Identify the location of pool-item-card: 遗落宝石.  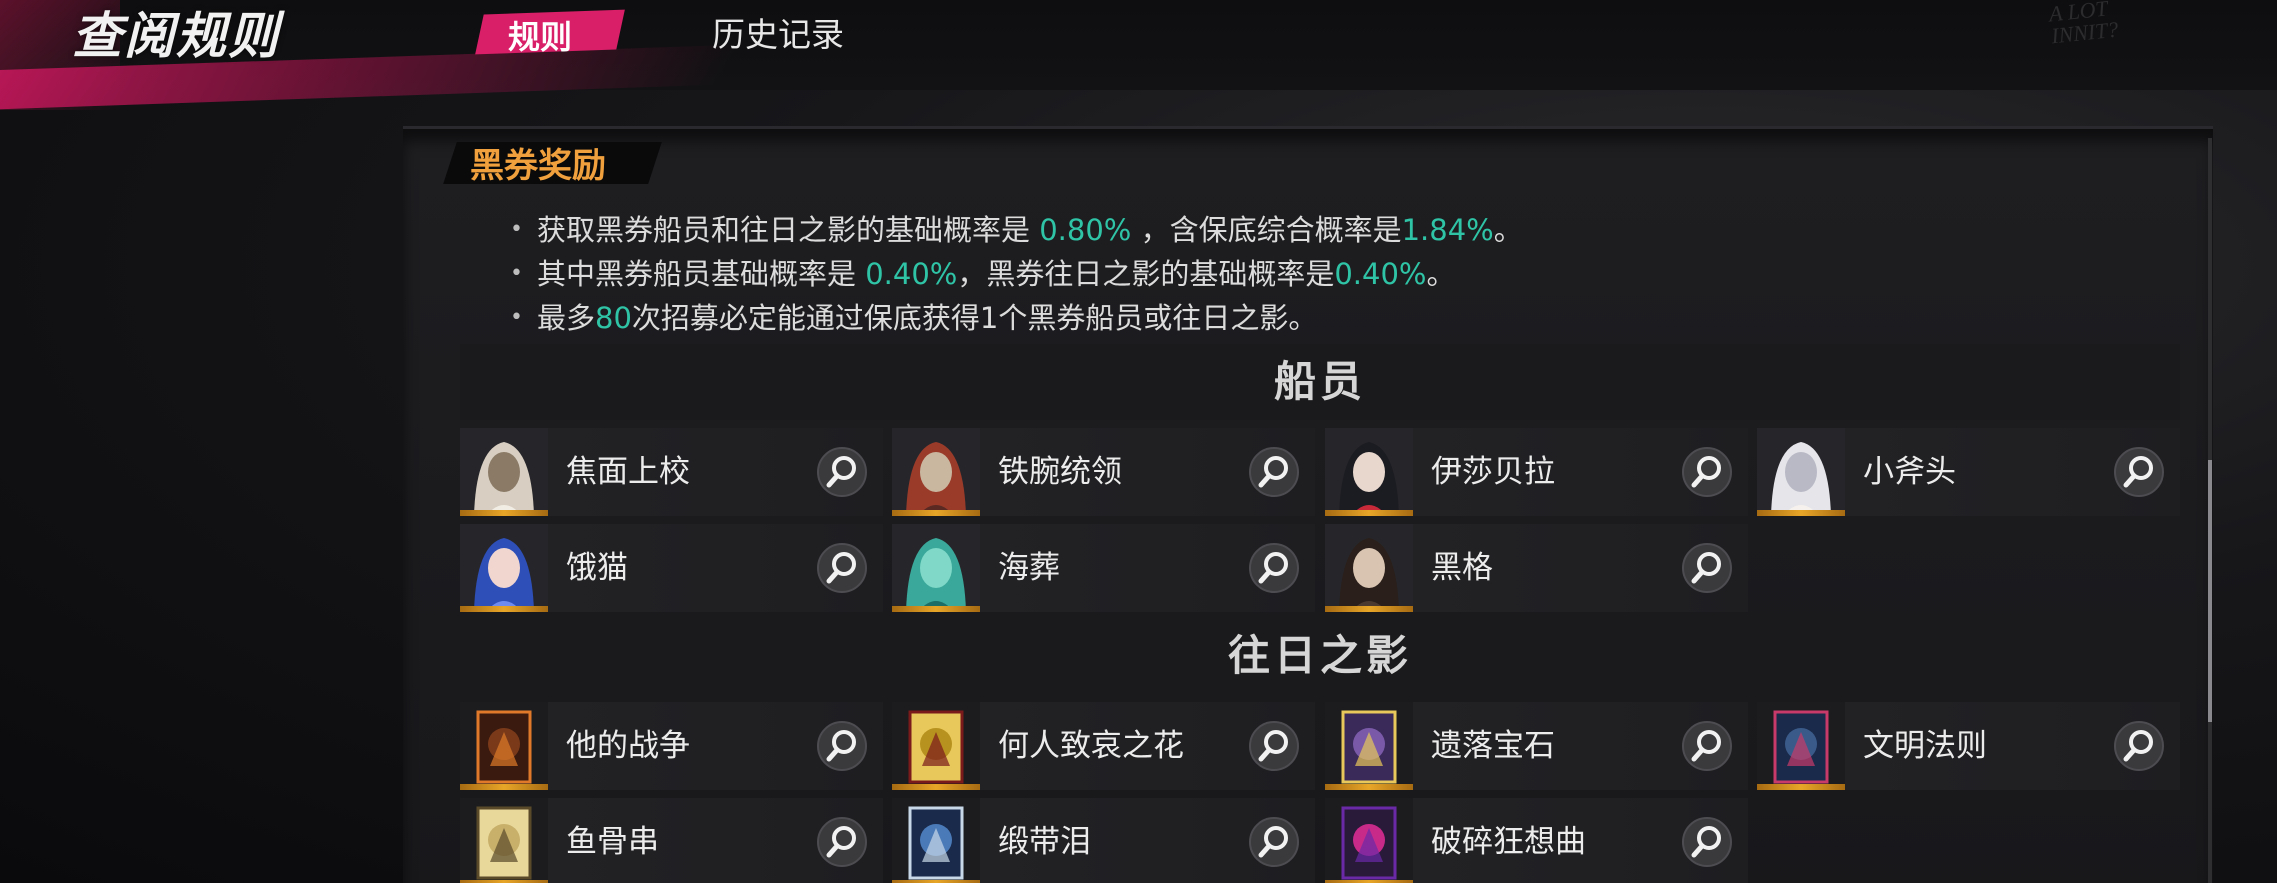
(1536, 746).